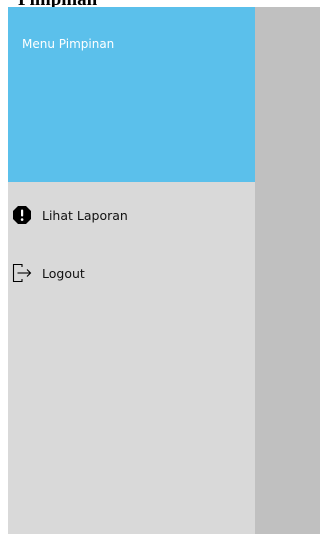  What do you see at coordinates (63, 273) in the screenshot?
I see `menu-item-label: Logout` at bounding box center [63, 273].